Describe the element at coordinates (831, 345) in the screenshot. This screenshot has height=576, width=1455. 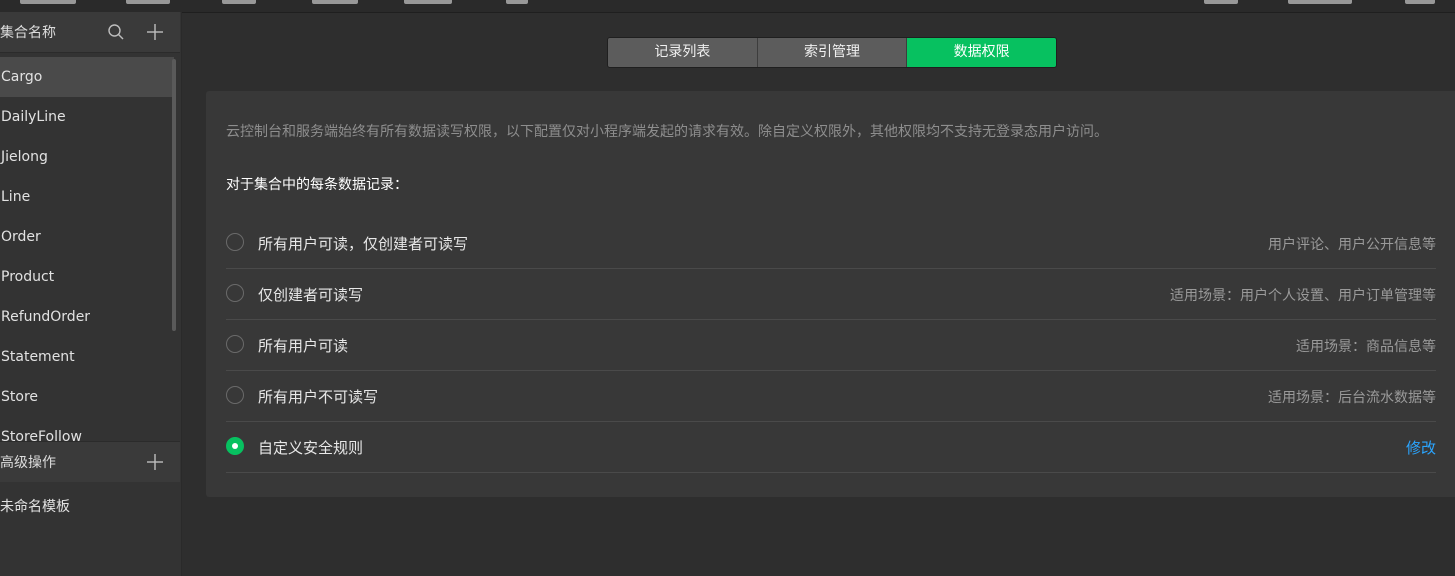
I see `permission-option: 所有用户可读 适用场景：商品信息等` at that location.